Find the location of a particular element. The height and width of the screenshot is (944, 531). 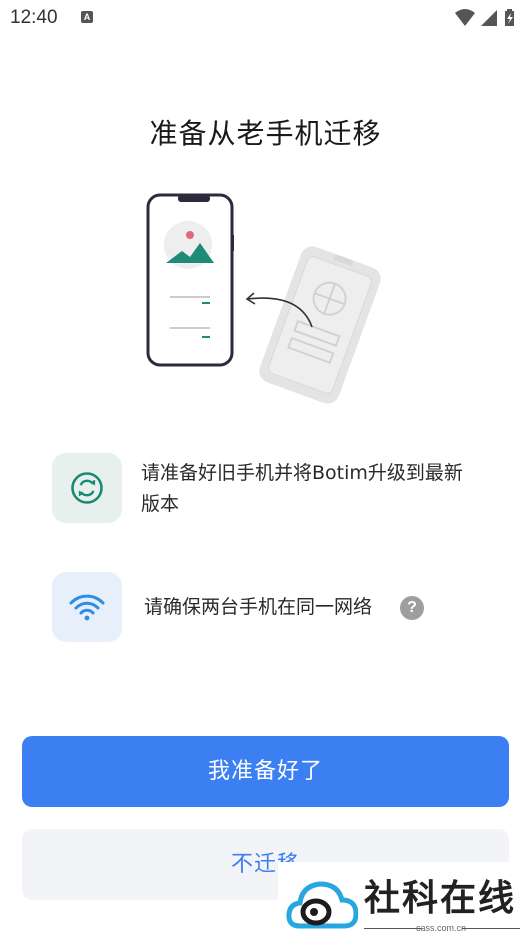

status-time: 12:40 is located at coordinates (34, 17).